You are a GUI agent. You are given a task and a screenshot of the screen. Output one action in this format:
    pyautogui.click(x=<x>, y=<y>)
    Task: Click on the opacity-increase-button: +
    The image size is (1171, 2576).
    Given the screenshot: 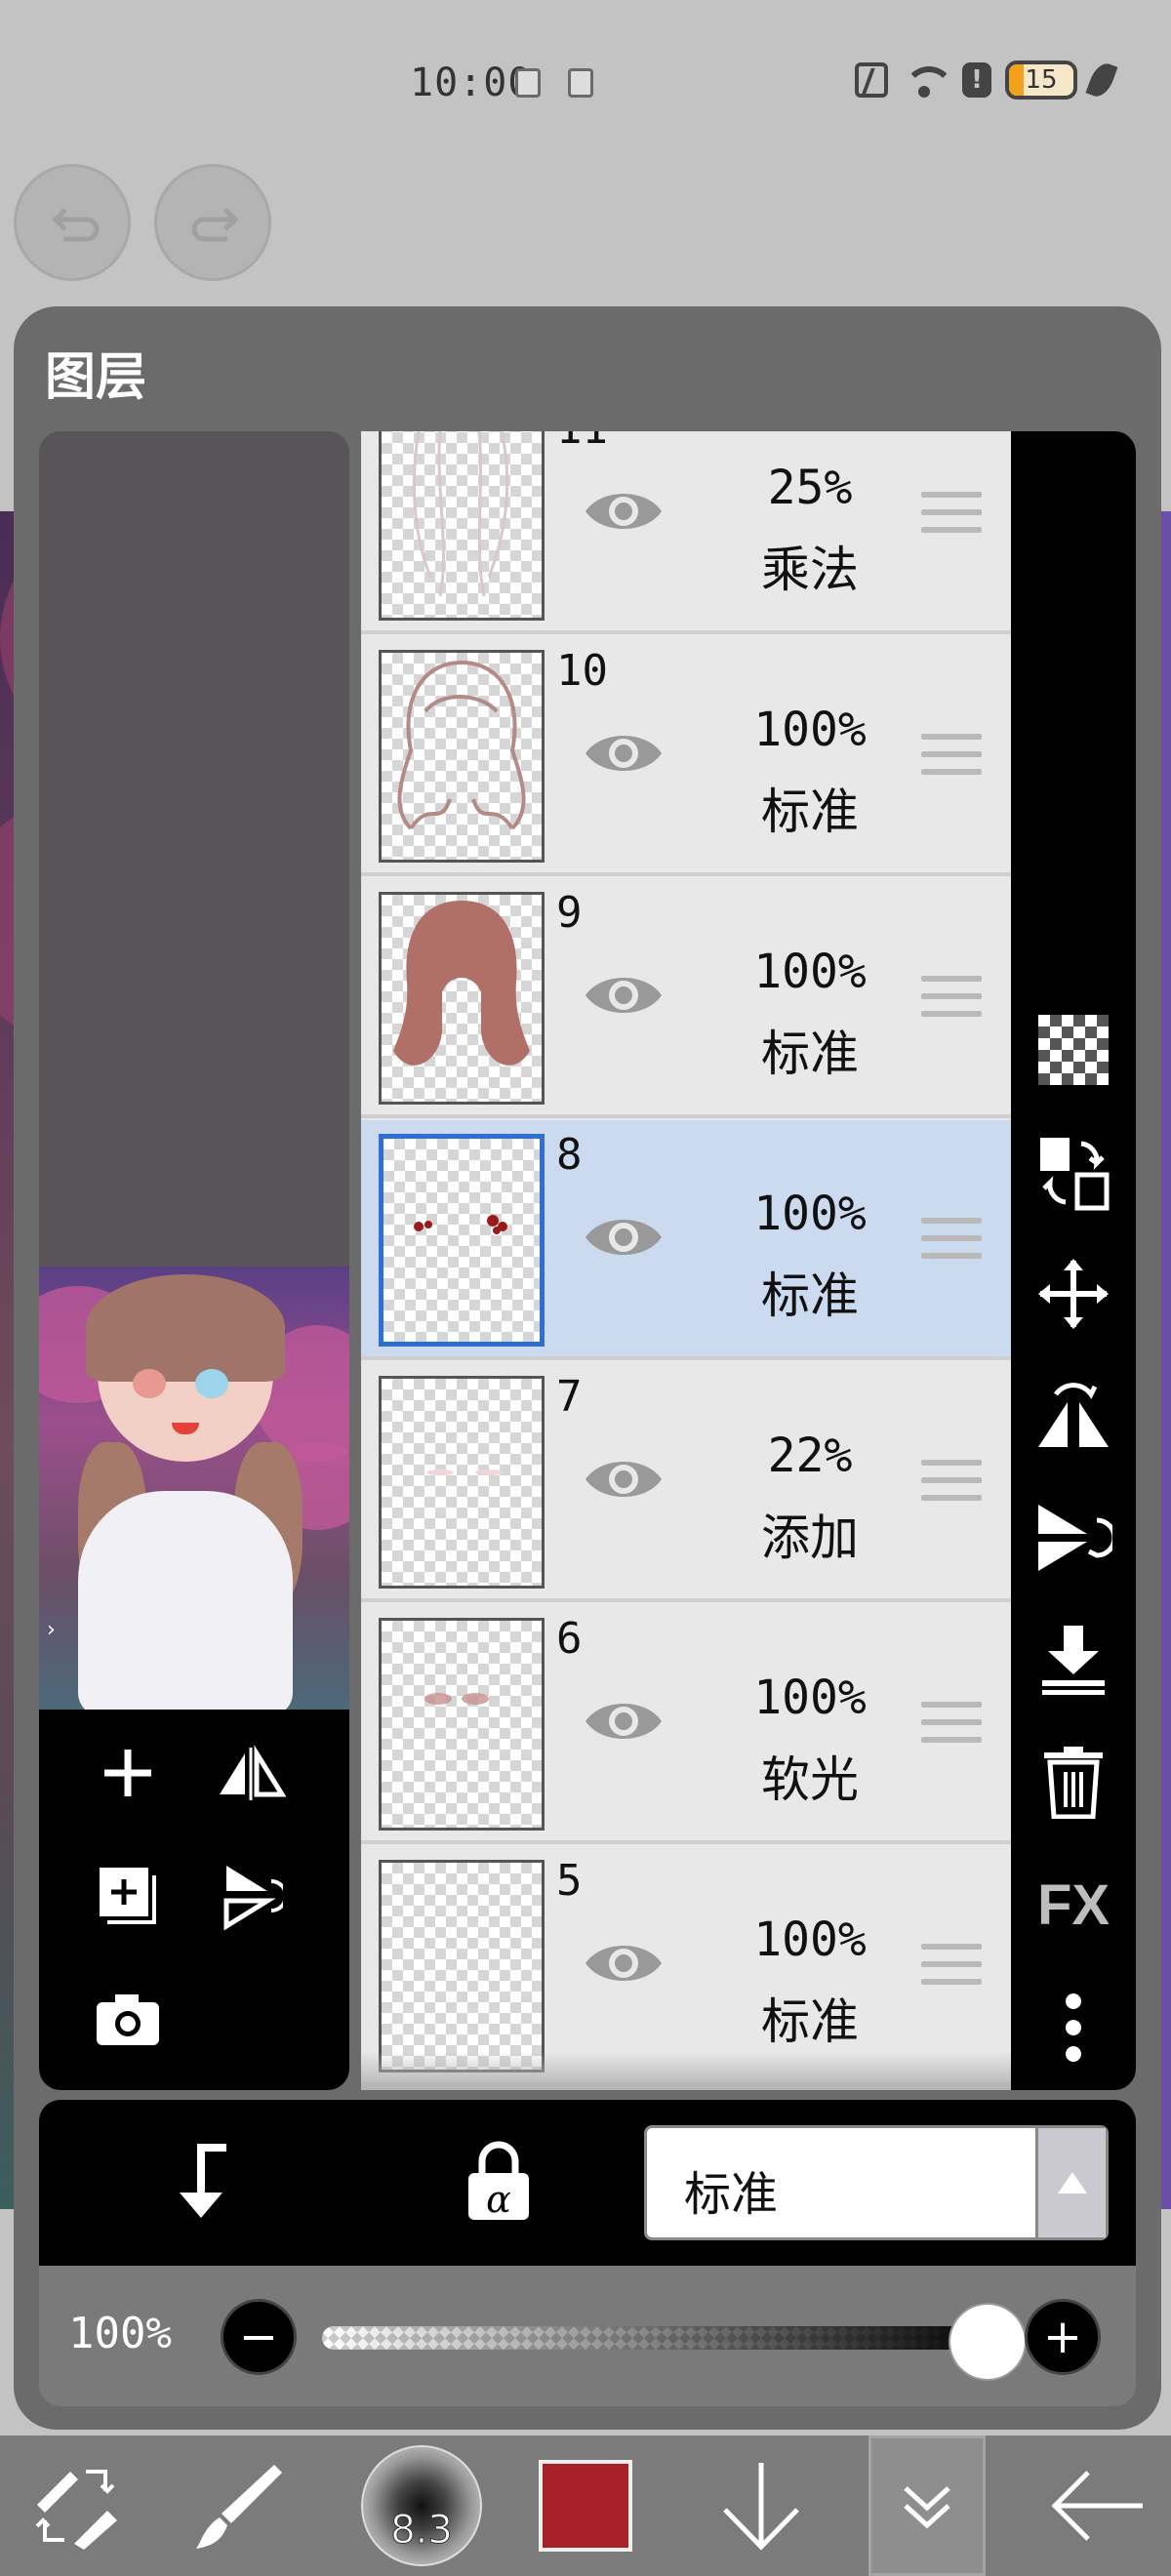 What is the action you would take?
    pyautogui.click(x=1063, y=2337)
    